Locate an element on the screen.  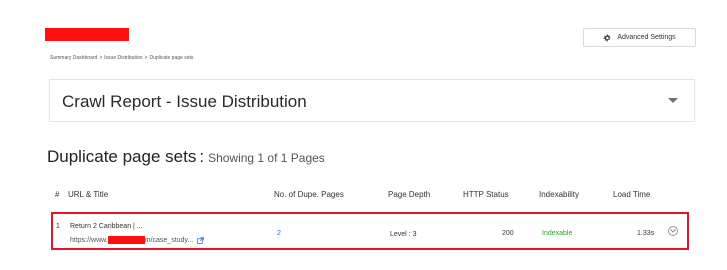
advanced-settings-label: Advanced Settings is located at coordinates (646, 37).